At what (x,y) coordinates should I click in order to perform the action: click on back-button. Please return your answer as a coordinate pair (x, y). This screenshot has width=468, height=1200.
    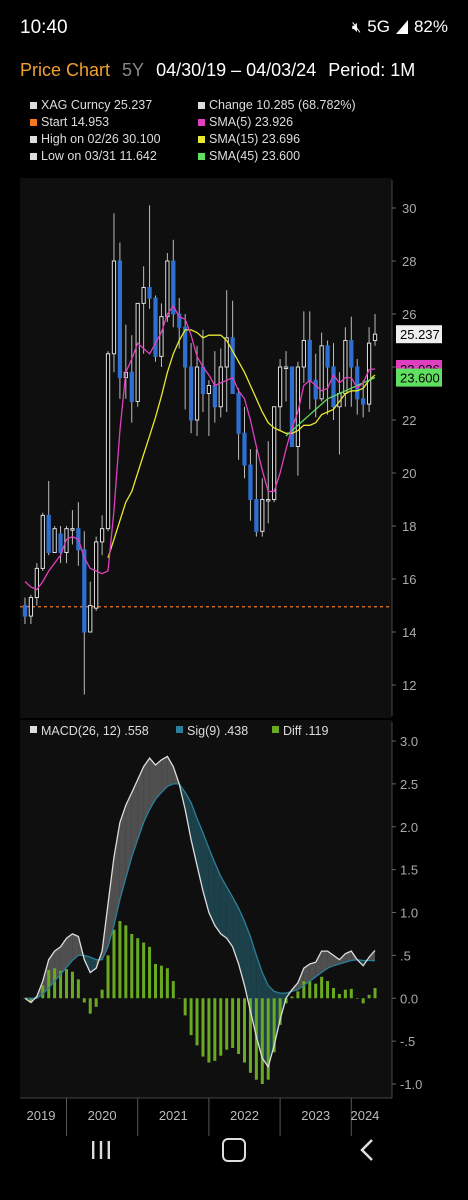
    Looking at the image, I should click on (367, 1150).